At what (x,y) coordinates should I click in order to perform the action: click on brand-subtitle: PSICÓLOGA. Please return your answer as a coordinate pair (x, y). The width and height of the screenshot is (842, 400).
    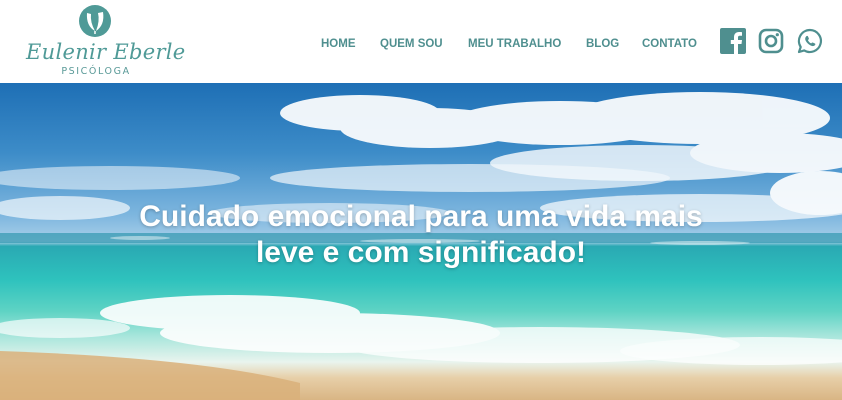
    Looking at the image, I should click on (96, 71).